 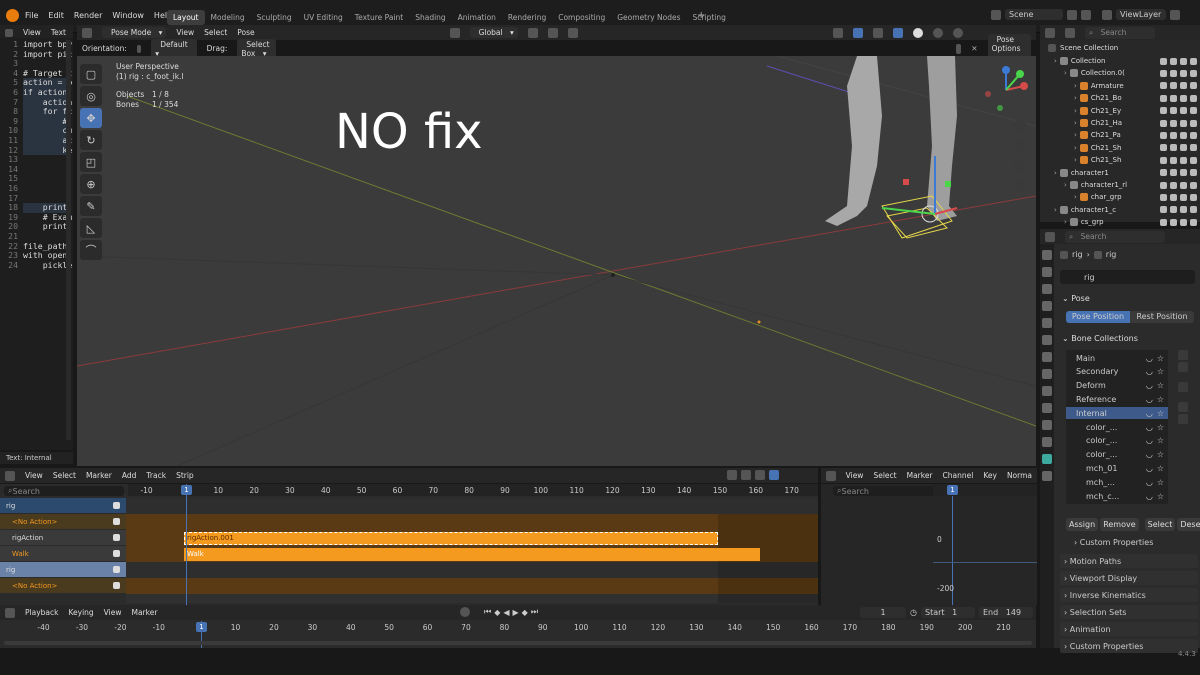 I want to click on material-shading-icon, so click(x=937, y=32).